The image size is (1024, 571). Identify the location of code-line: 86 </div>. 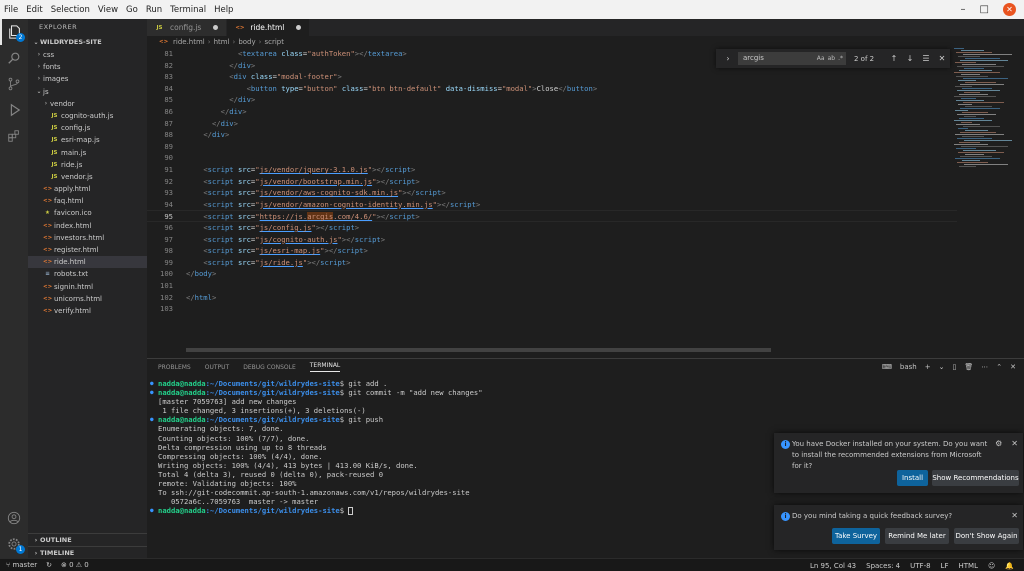
(552, 112).